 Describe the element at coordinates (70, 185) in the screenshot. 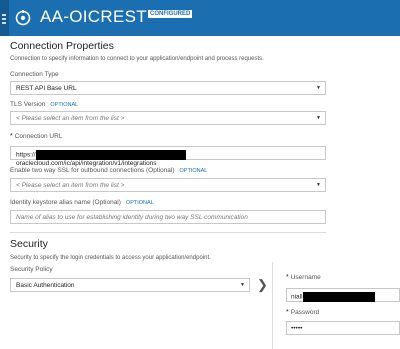

I see `two-way-ssl-placeholder: < Please select an item from the list >` at that location.